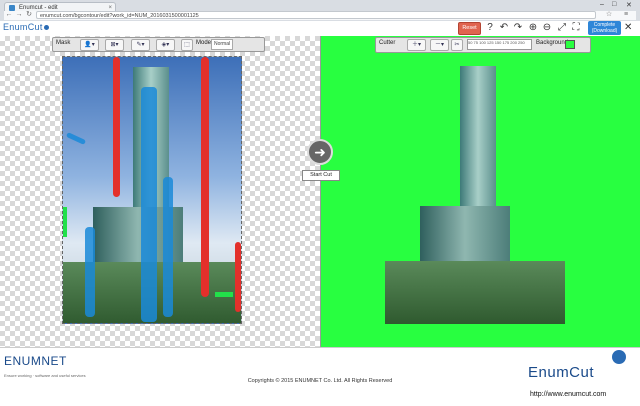  I want to click on mask-toolbar: Mask 👤▾ ⊠▾ ✎▾ ◈▾ ⬚ Mode Normal, so click(158, 44).